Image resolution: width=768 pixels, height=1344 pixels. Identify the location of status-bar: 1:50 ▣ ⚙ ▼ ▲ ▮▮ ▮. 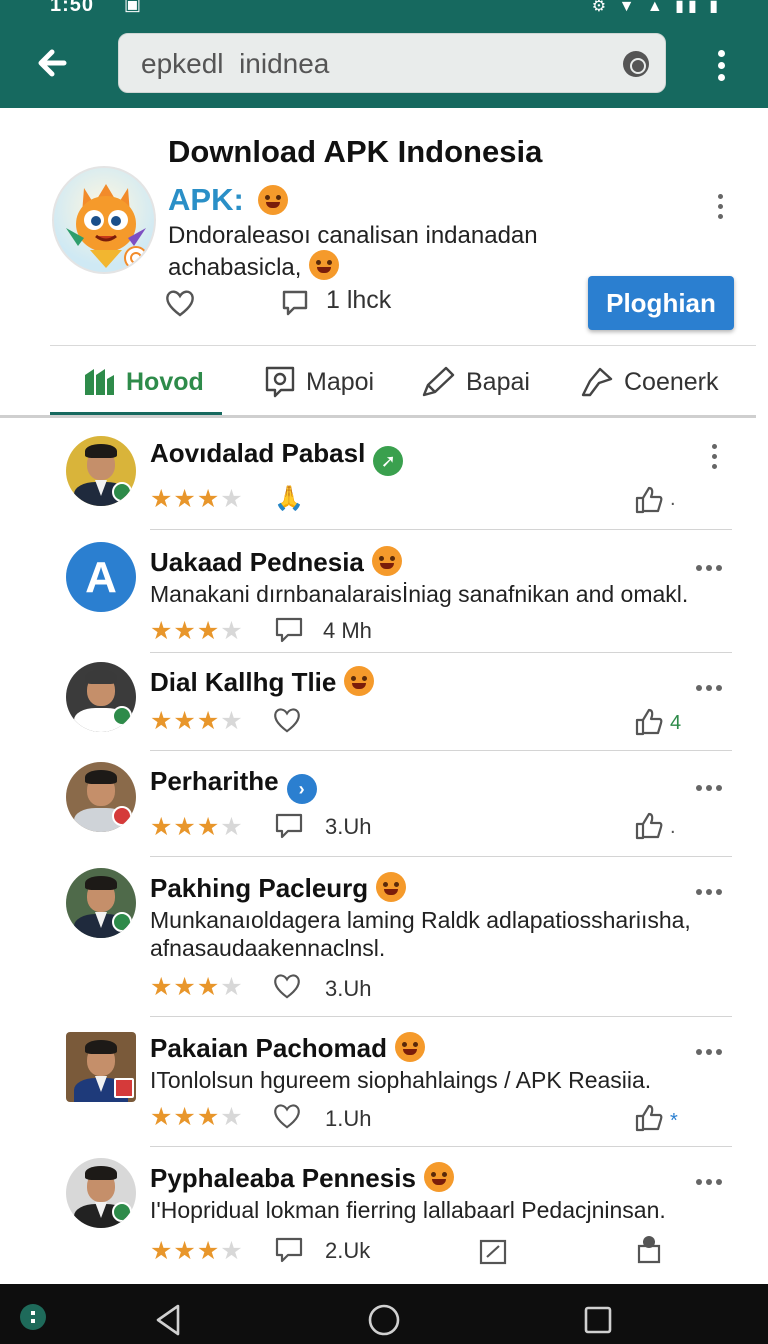
(384, 11).